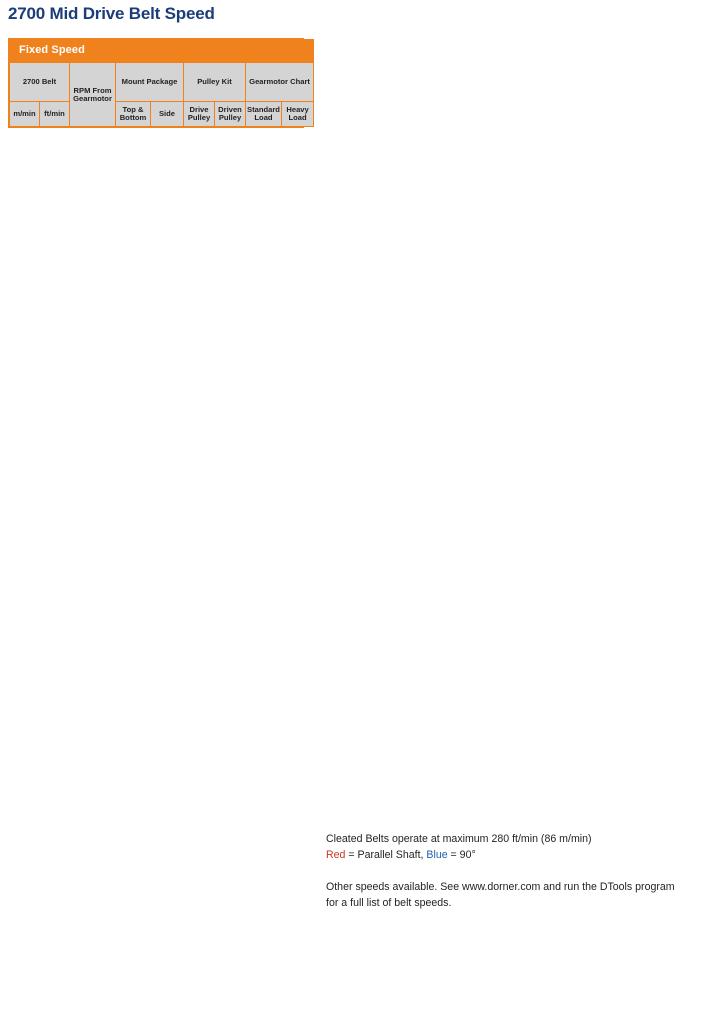 Image resolution: width=724 pixels, height=1024 pixels. I want to click on header-top-bottom: Top & Bottom, so click(133, 114).